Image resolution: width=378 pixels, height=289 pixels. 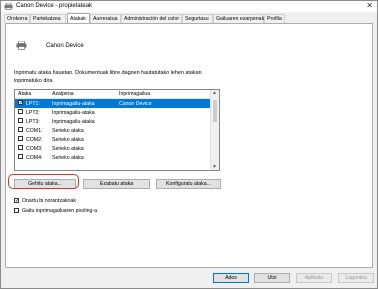 What do you see at coordinates (113, 148) in the screenshot?
I see `table-row: COM3: Serieko ataka` at bounding box center [113, 148].